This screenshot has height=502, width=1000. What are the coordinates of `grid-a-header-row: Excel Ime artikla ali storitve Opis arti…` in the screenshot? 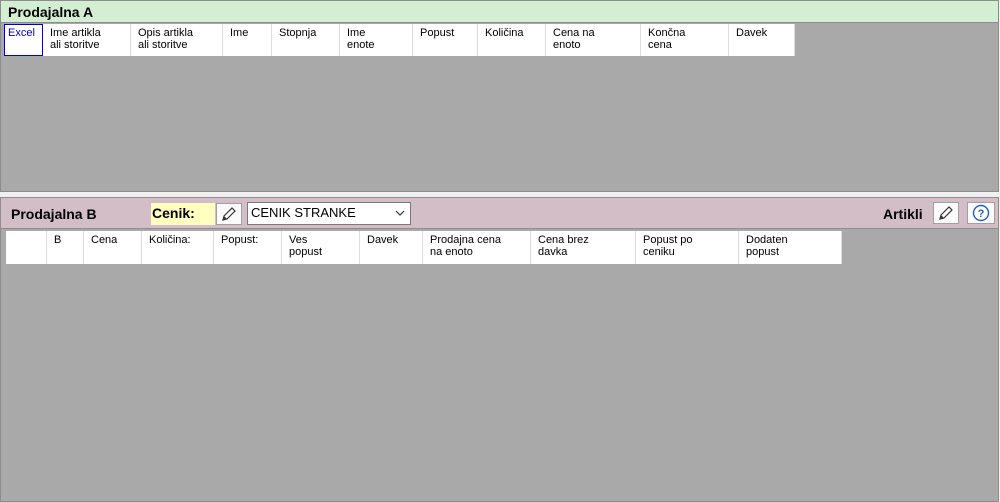 It's located at (399, 40).